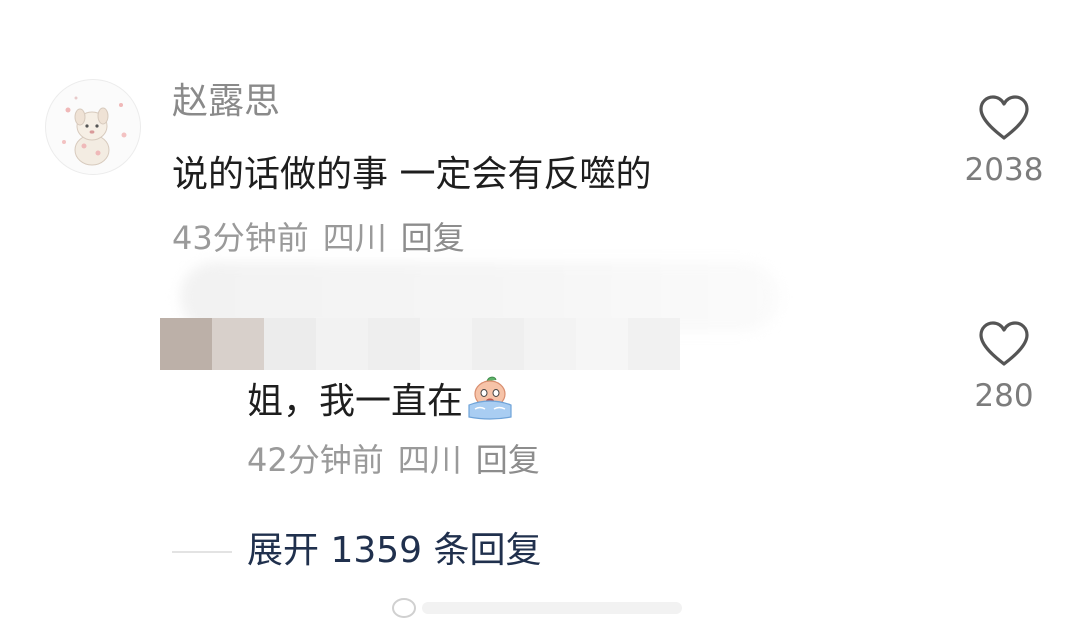 The image size is (1076, 632). What do you see at coordinates (394, 551) in the screenshot?
I see `expand-replies-button: 展开 1359 条回复` at bounding box center [394, 551].